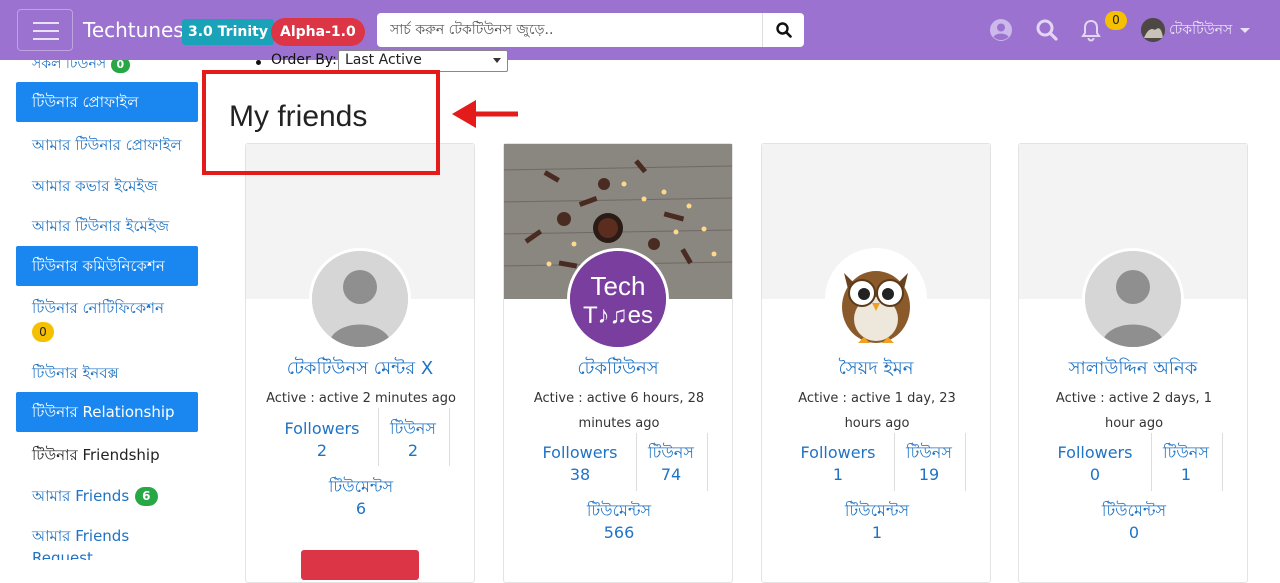 Image resolution: width=1280 pixels, height=583 pixels. What do you see at coordinates (45, 30) in the screenshot?
I see `menu-toggle-button` at bounding box center [45, 30].